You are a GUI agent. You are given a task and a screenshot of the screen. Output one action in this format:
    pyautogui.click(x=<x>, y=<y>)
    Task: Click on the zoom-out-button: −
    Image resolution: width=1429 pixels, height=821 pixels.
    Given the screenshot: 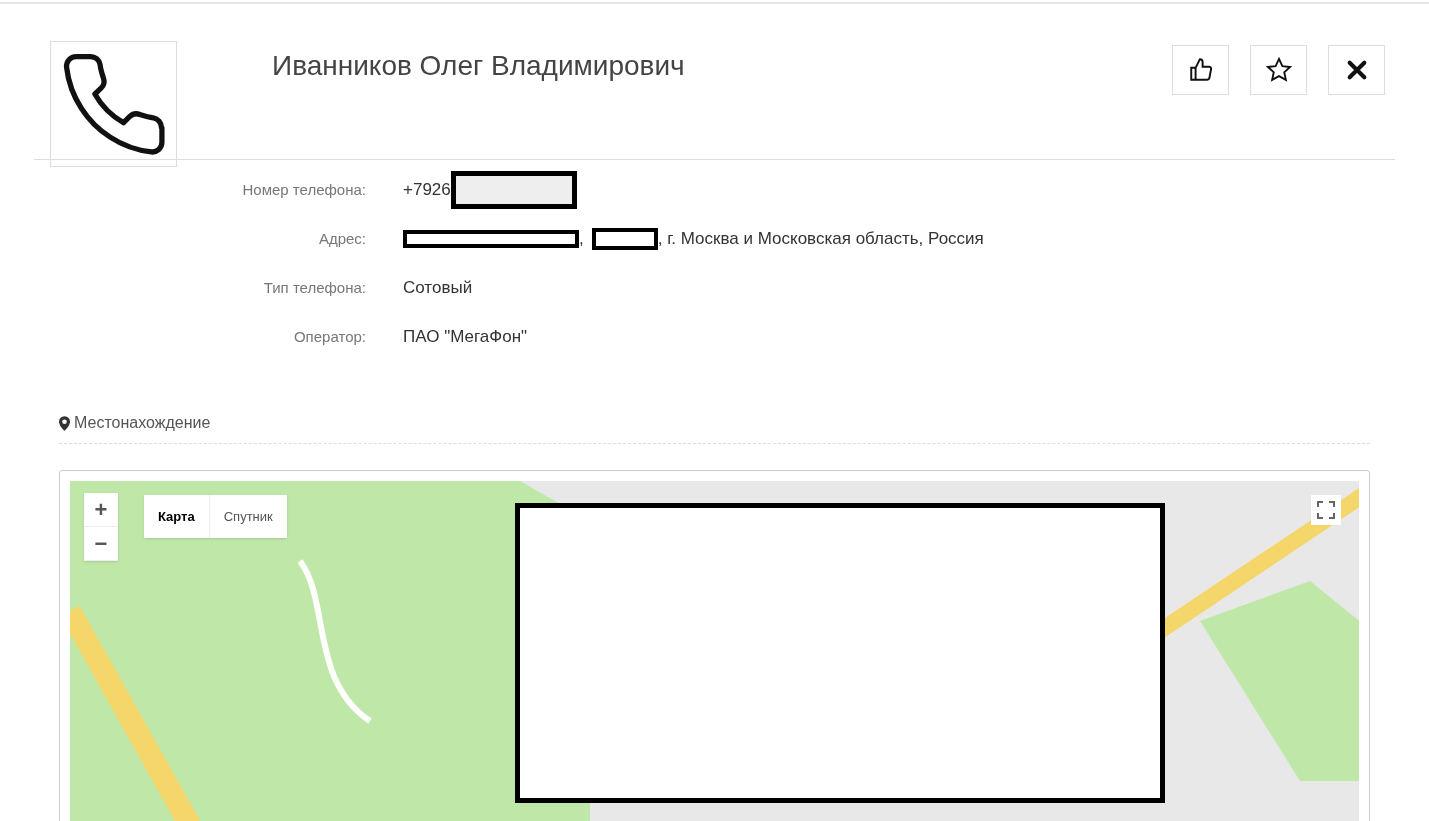 What is the action you would take?
    pyautogui.click(x=101, y=544)
    